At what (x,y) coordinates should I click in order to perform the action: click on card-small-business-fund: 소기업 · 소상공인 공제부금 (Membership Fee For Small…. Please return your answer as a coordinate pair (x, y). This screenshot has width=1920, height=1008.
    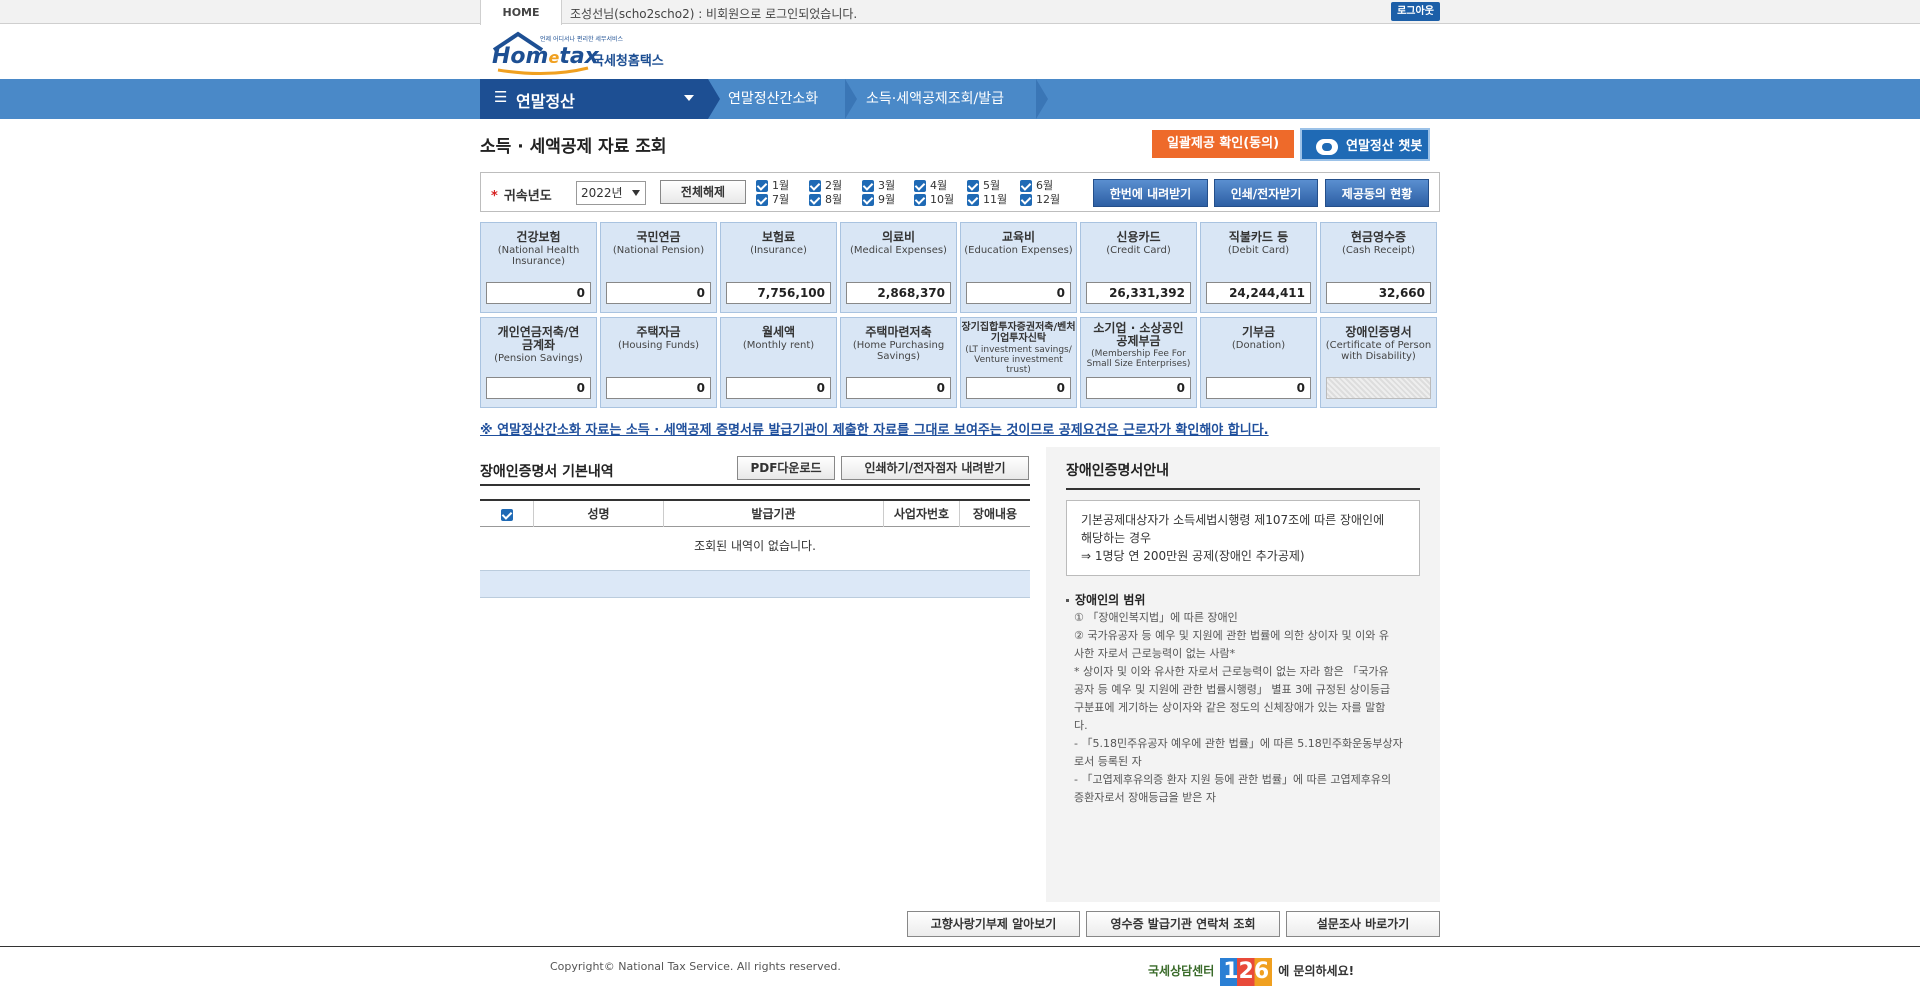
    Looking at the image, I should click on (1138, 362).